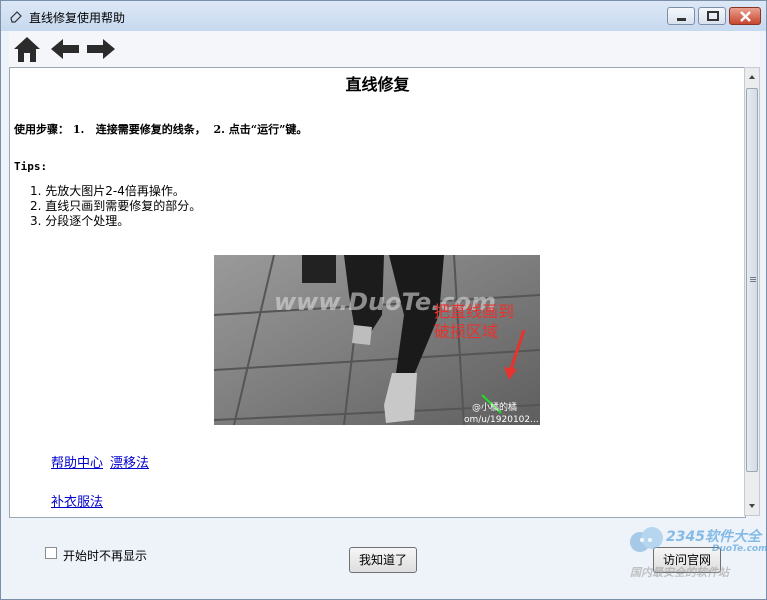 The width and height of the screenshot is (767, 600). What do you see at coordinates (697, 552) in the screenshot?
I see `brand-watermark: 2345软件大全 DuoTe.com 国内最安全的软件站` at bounding box center [697, 552].